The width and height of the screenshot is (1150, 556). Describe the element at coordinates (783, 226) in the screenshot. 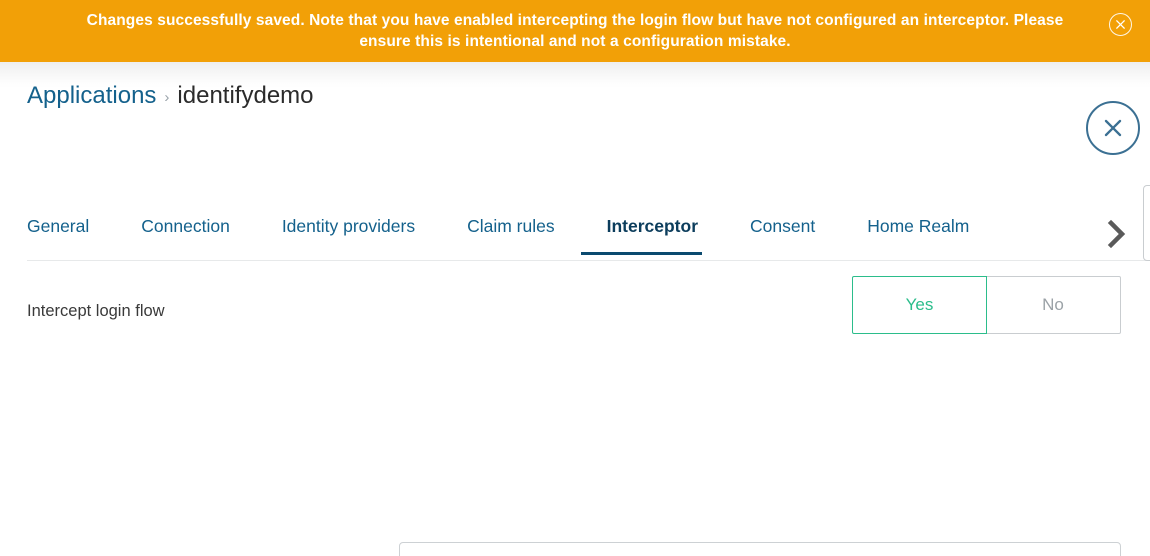

I see `tab-label: Consent` at that location.